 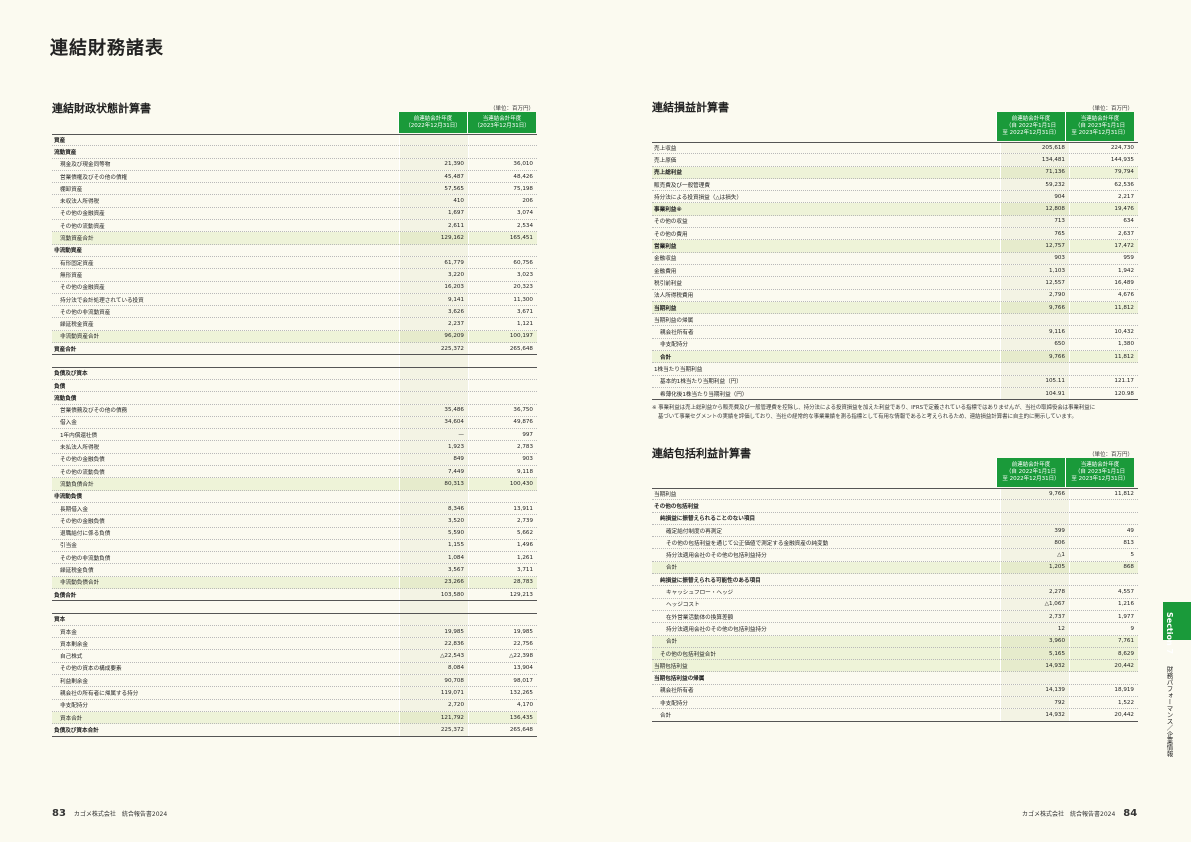 I want to click on value-prev: 903, so click(x=1034, y=258).